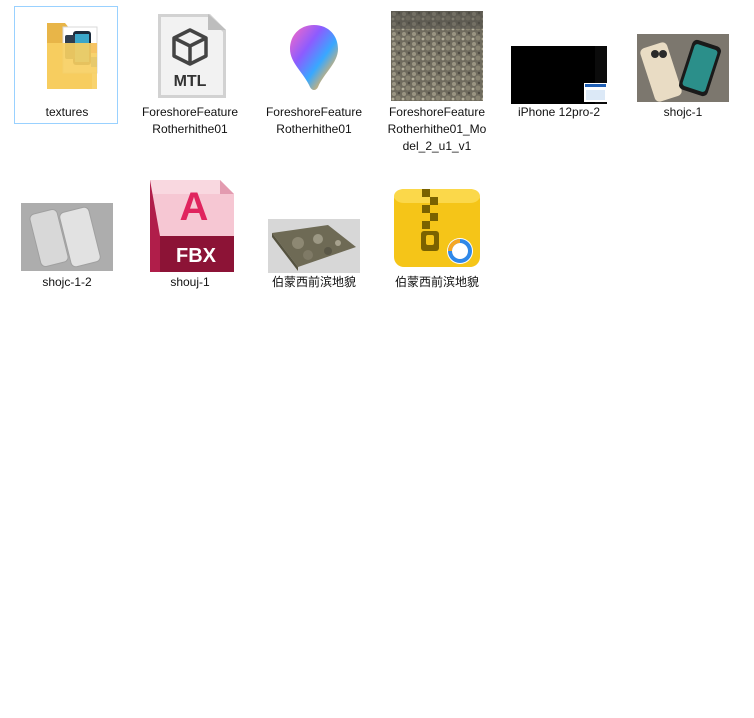  What do you see at coordinates (194, 207) in the screenshot?
I see `autodesk-logo-letter: A` at bounding box center [194, 207].